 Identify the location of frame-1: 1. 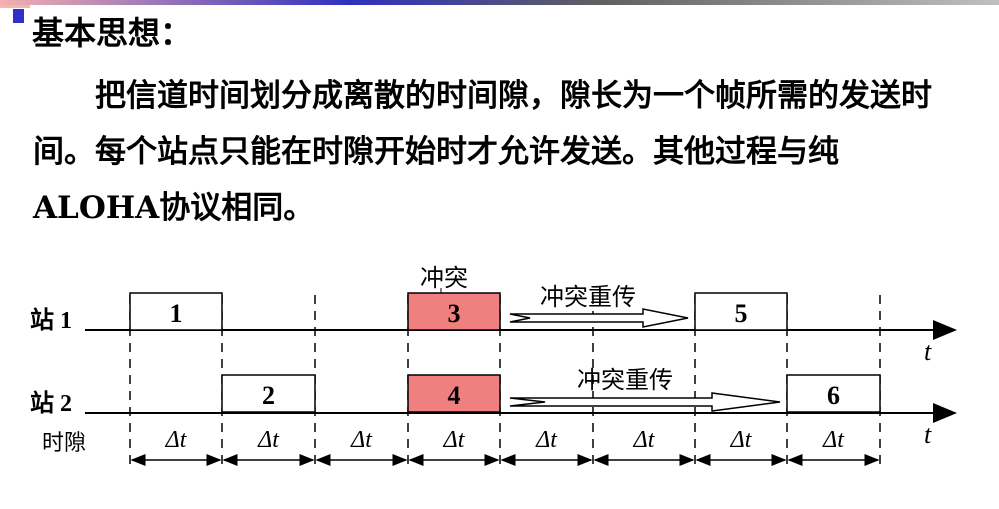
(176, 311).